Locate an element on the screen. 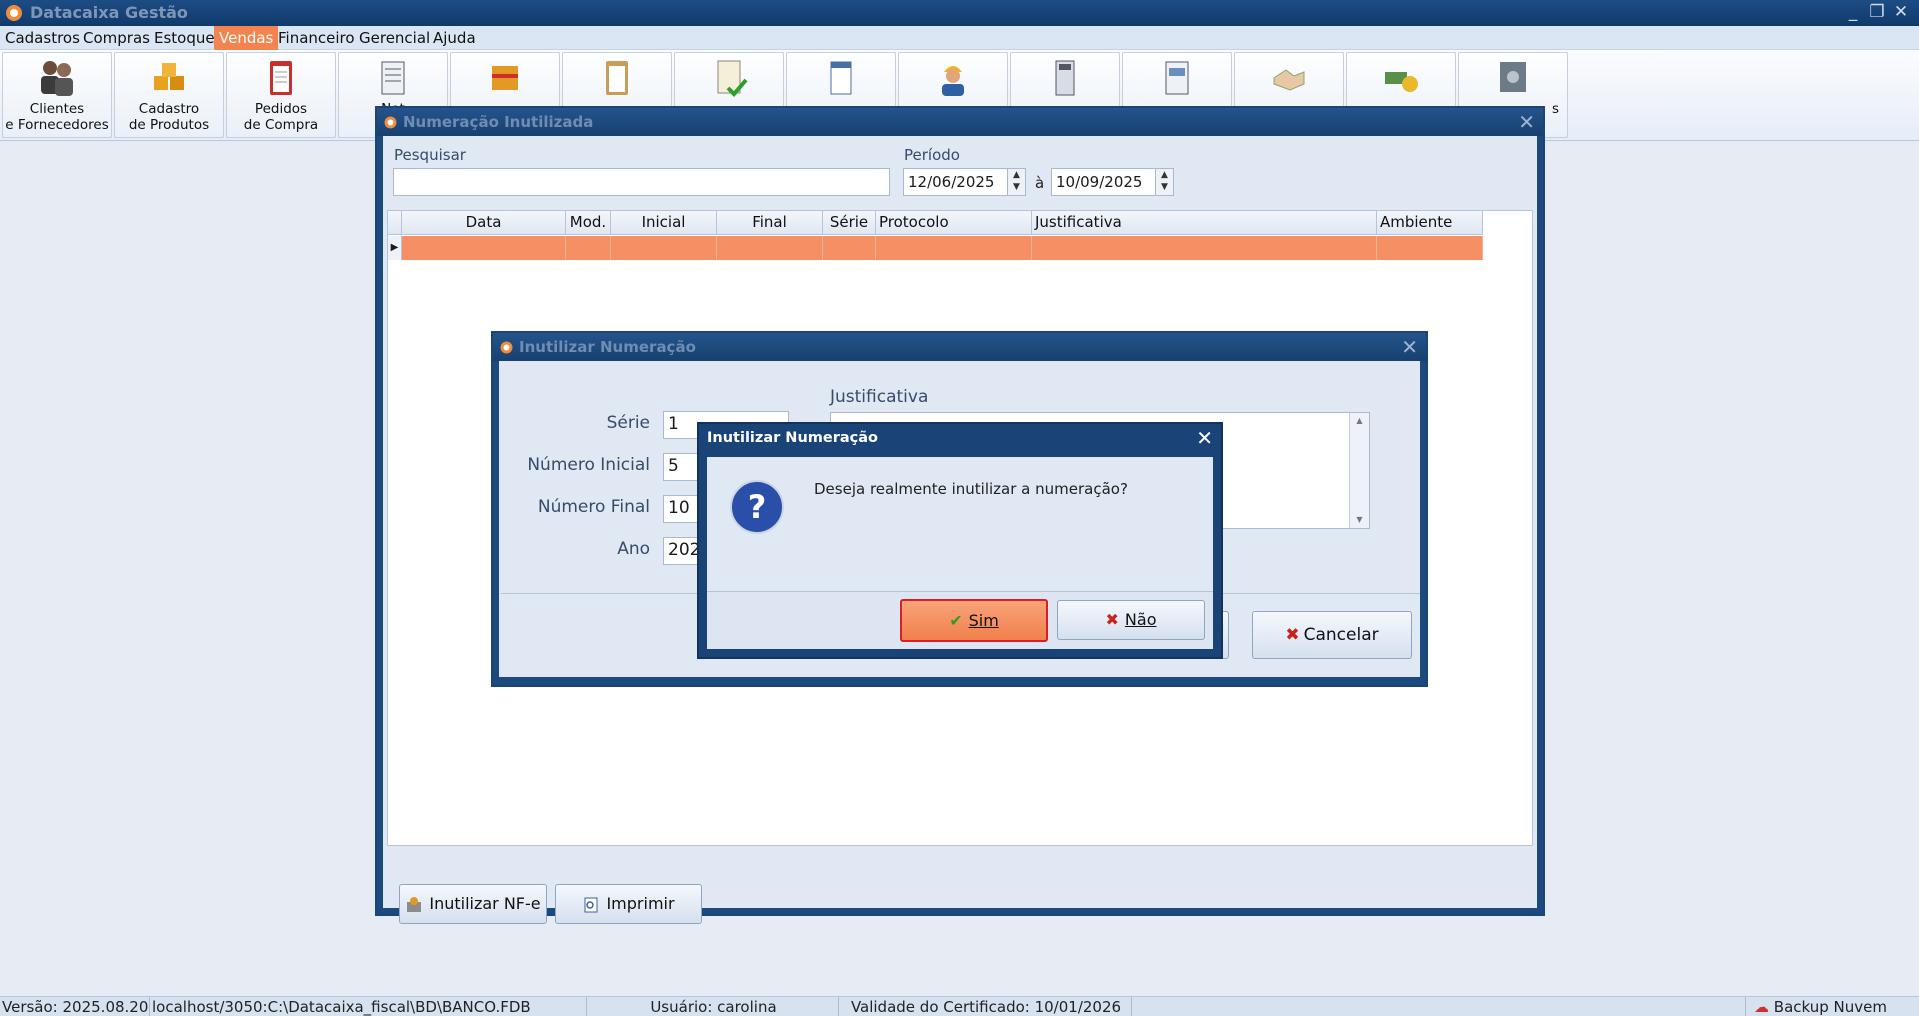 This screenshot has height=1016, width=1919. tool-icon is located at coordinates (414, 904).